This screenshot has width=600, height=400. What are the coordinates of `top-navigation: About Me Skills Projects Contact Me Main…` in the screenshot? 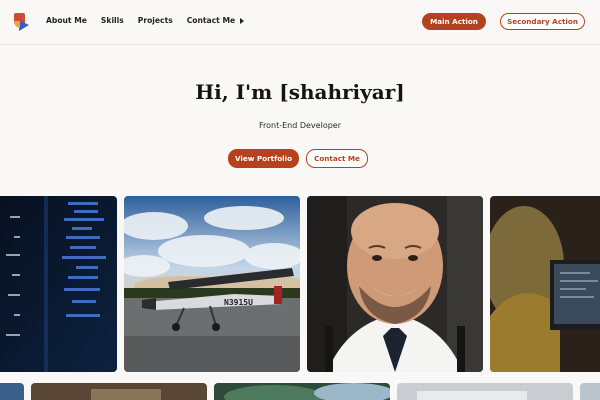 It's located at (300, 22).